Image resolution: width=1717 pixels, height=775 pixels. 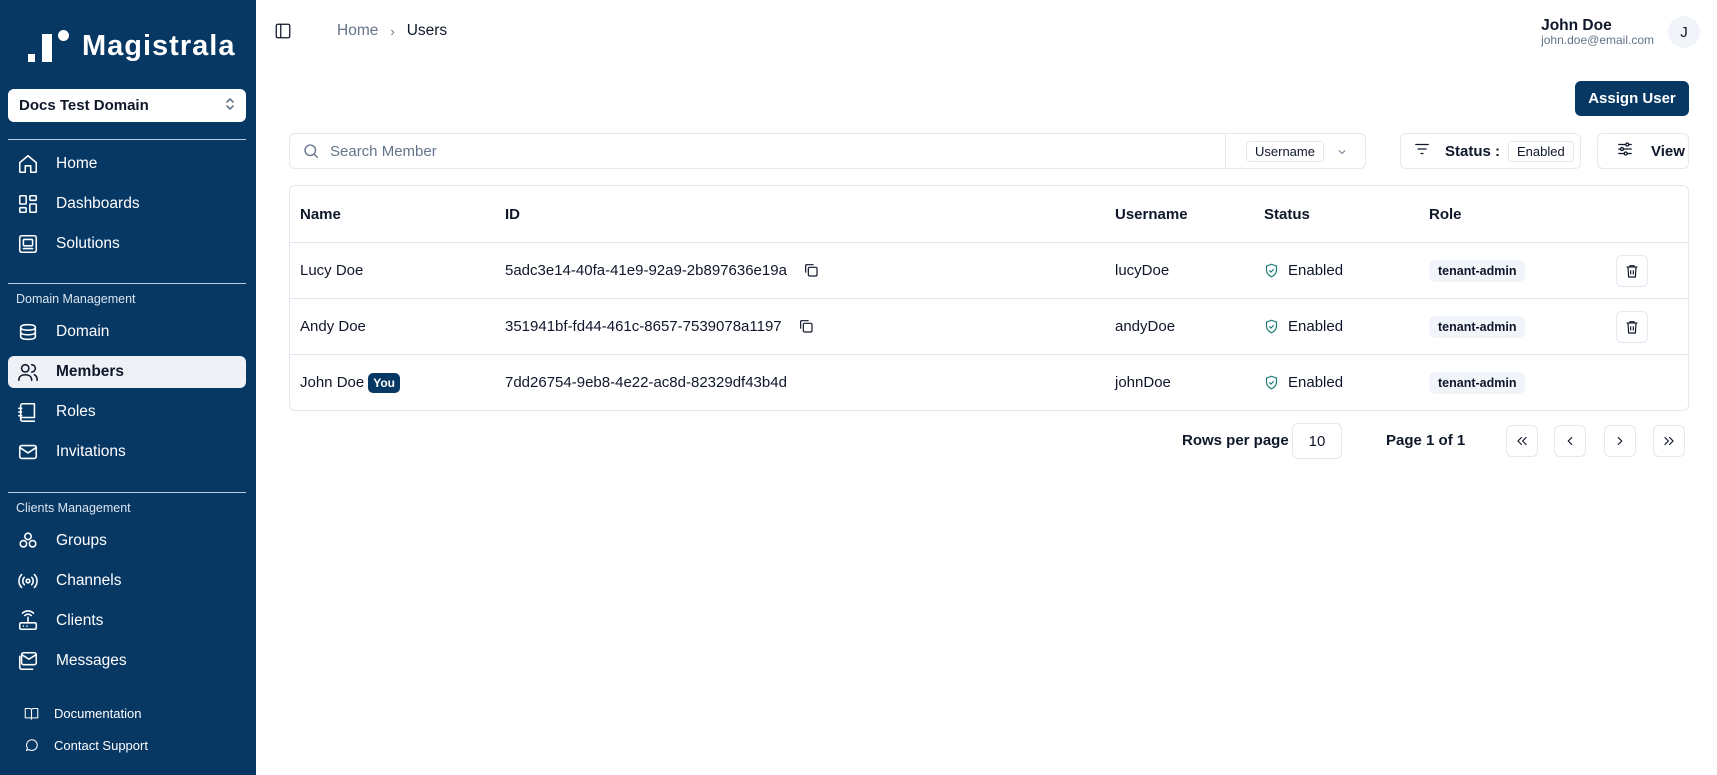 What do you see at coordinates (77, 163) in the screenshot?
I see `sidebar-item-label: Home` at bounding box center [77, 163].